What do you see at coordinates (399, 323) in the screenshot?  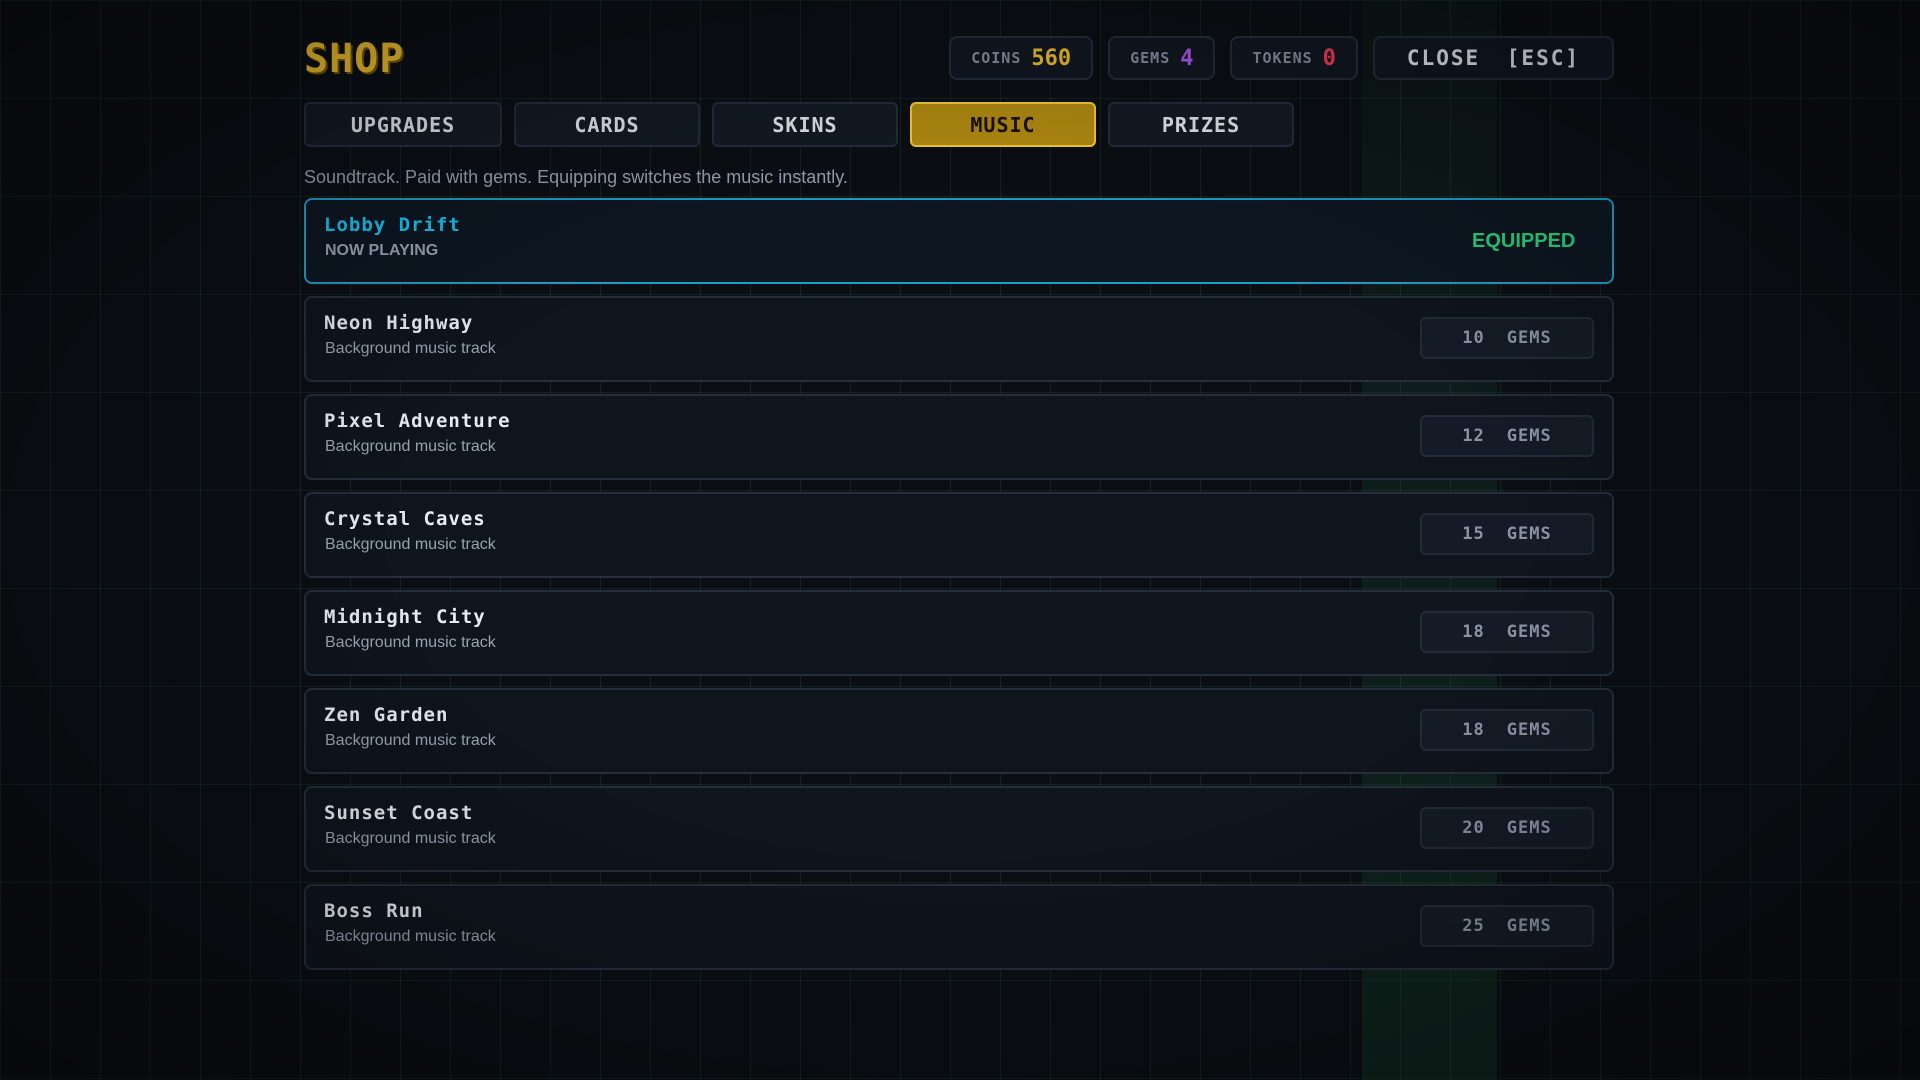 I see `track-name: Neon Highway` at bounding box center [399, 323].